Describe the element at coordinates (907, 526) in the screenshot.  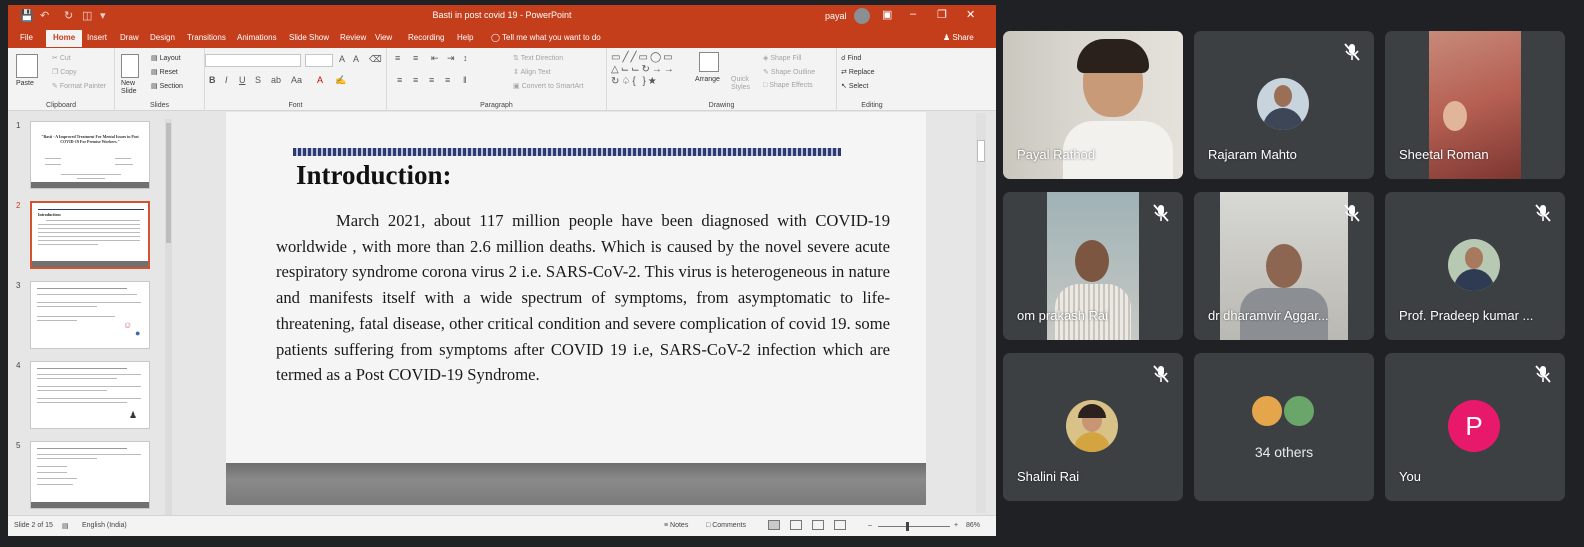
I see `zoom-slider-thumb` at that location.